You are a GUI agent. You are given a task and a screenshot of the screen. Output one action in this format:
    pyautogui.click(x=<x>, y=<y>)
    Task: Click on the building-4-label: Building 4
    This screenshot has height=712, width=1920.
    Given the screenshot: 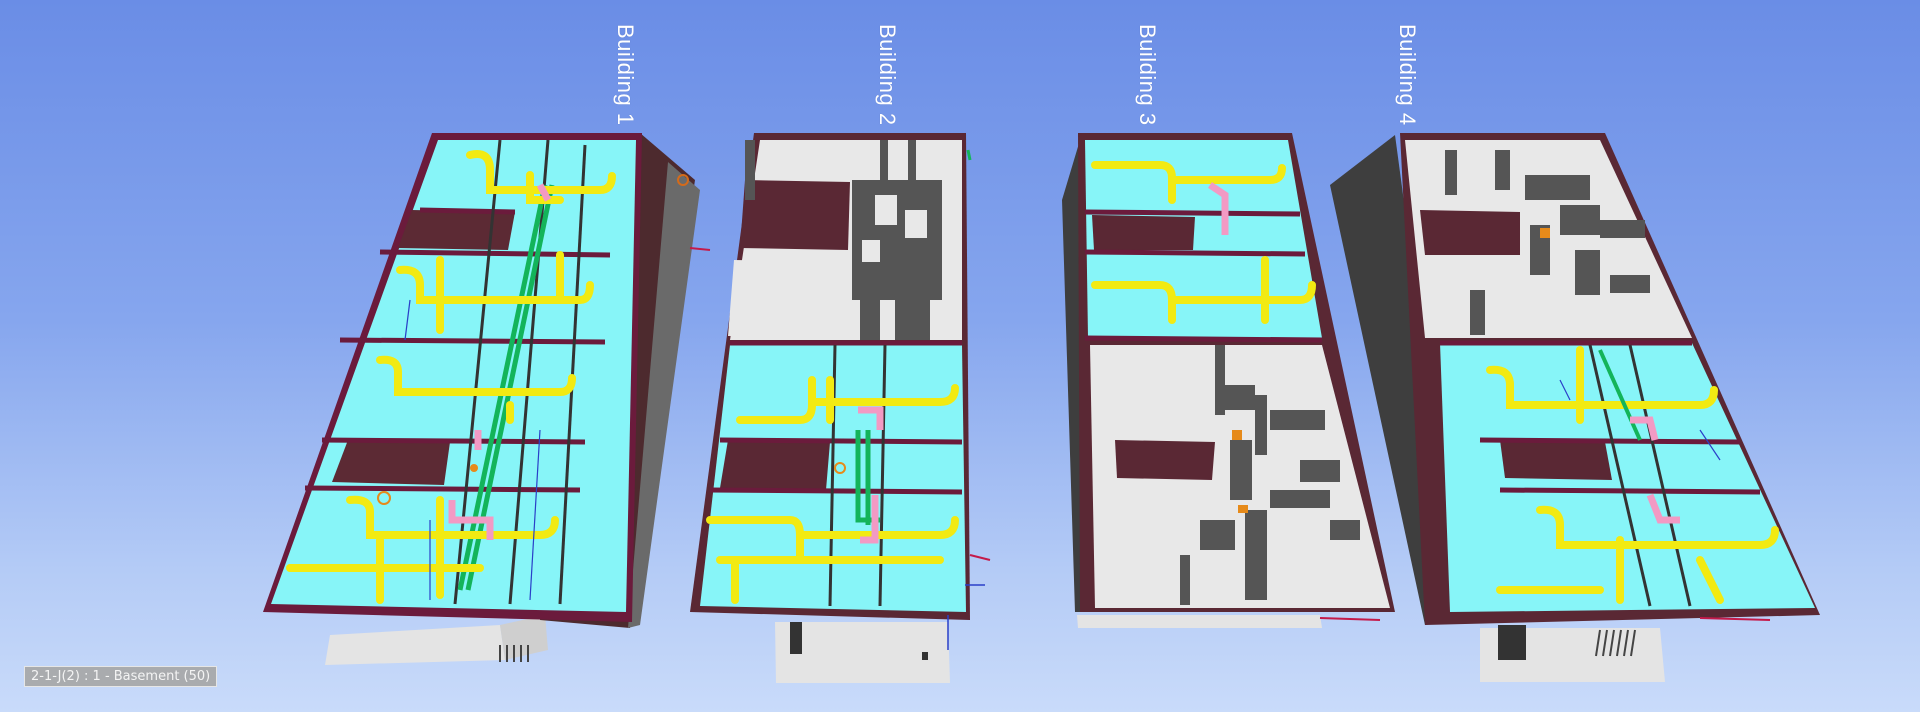 What is the action you would take?
    pyautogui.click(x=1407, y=75)
    